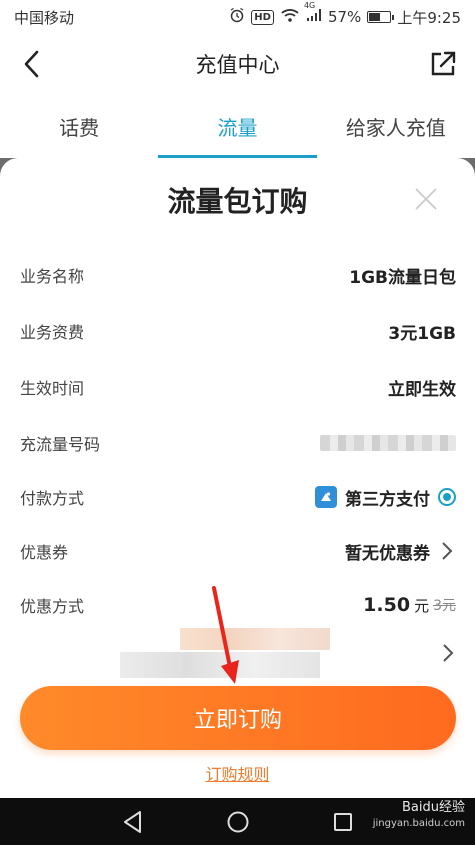 The height and width of the screenshot is (845, 475). What do you see at coordinates (419, 816) in the screenshot?
I see `baidu-watermark: Baidu经验 jingyan.baidu.com` at bounding box center [419, 816].